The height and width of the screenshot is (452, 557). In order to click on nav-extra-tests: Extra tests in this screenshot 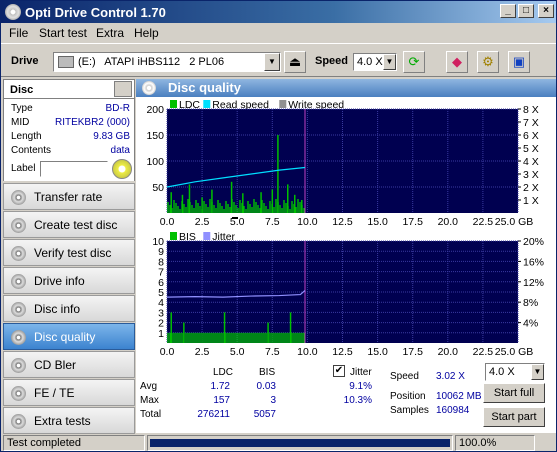, I will do `click(69, 420)`.